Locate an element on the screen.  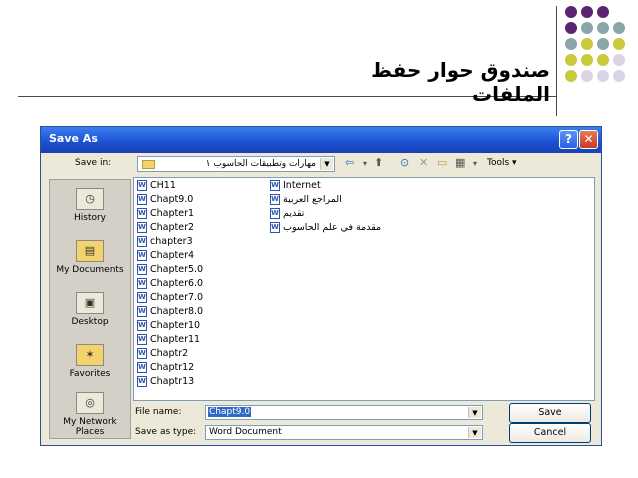
search-web-icon: ⊙ is located at coordinates (404, 162).